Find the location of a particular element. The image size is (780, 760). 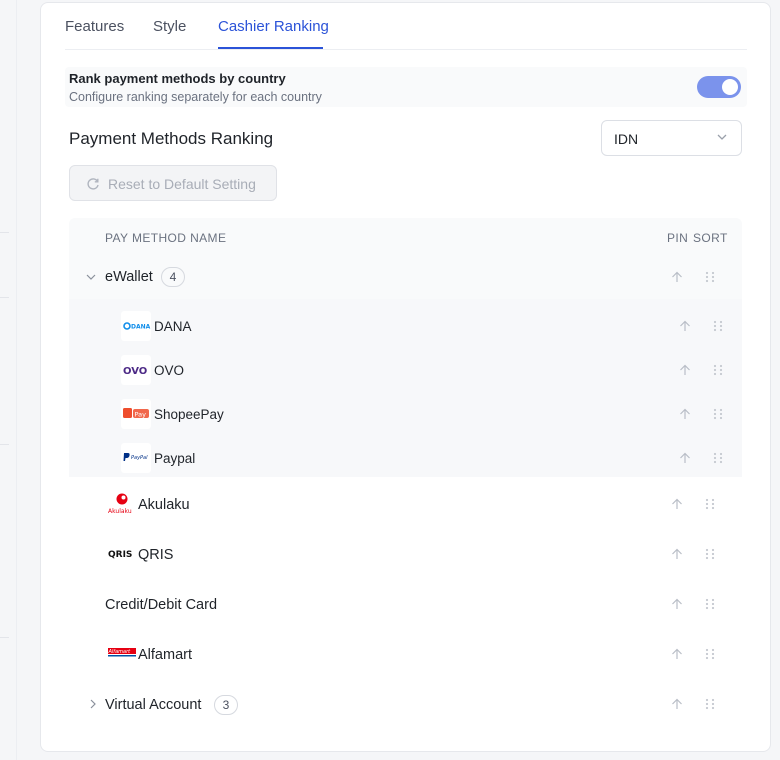

column-header-pin: PIN is located at coordinates (678, 238).